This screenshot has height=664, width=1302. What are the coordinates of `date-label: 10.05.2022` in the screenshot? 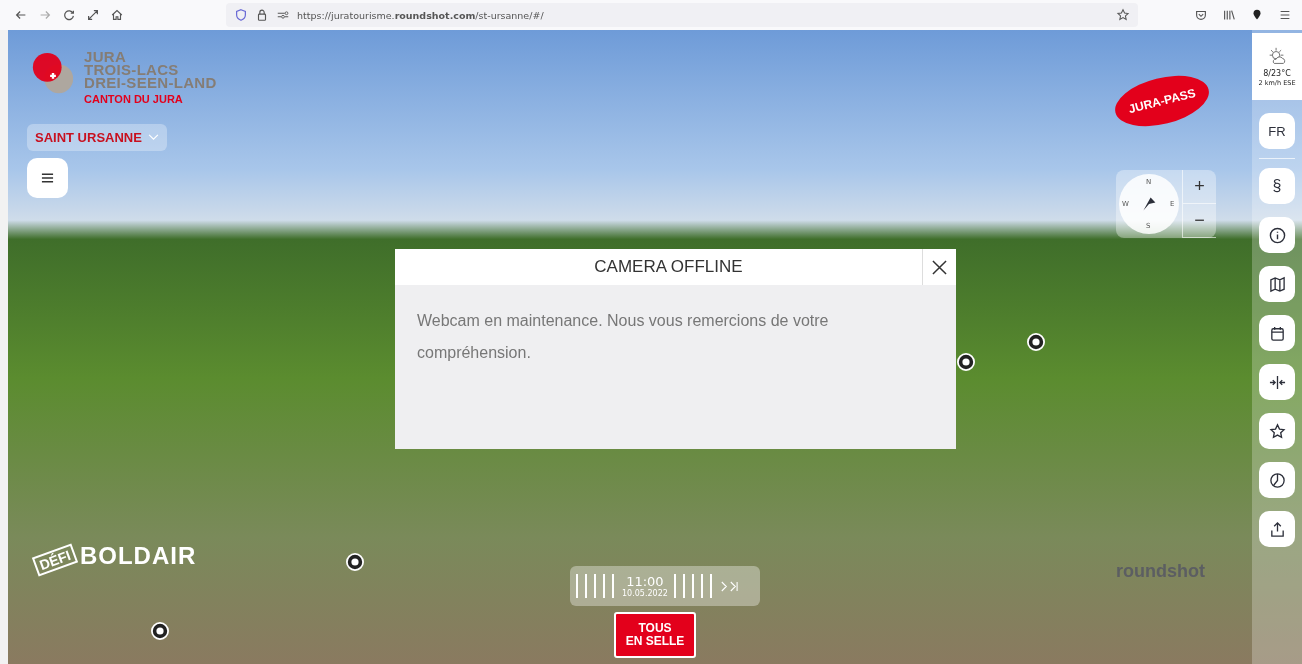 It's located at (645, 593).